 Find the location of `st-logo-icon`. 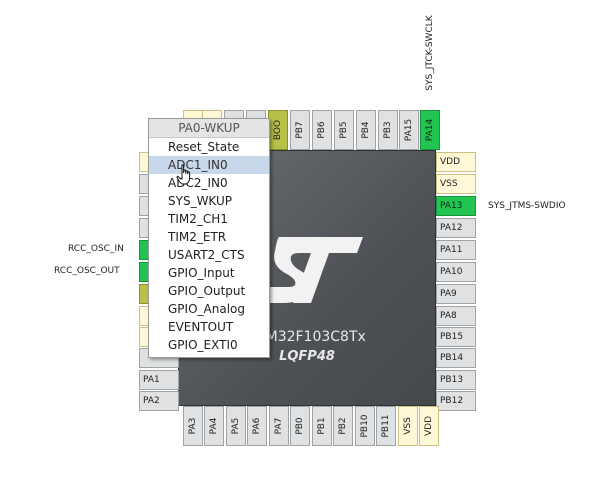

st-logo-icon is located at coordinates (313, 270).